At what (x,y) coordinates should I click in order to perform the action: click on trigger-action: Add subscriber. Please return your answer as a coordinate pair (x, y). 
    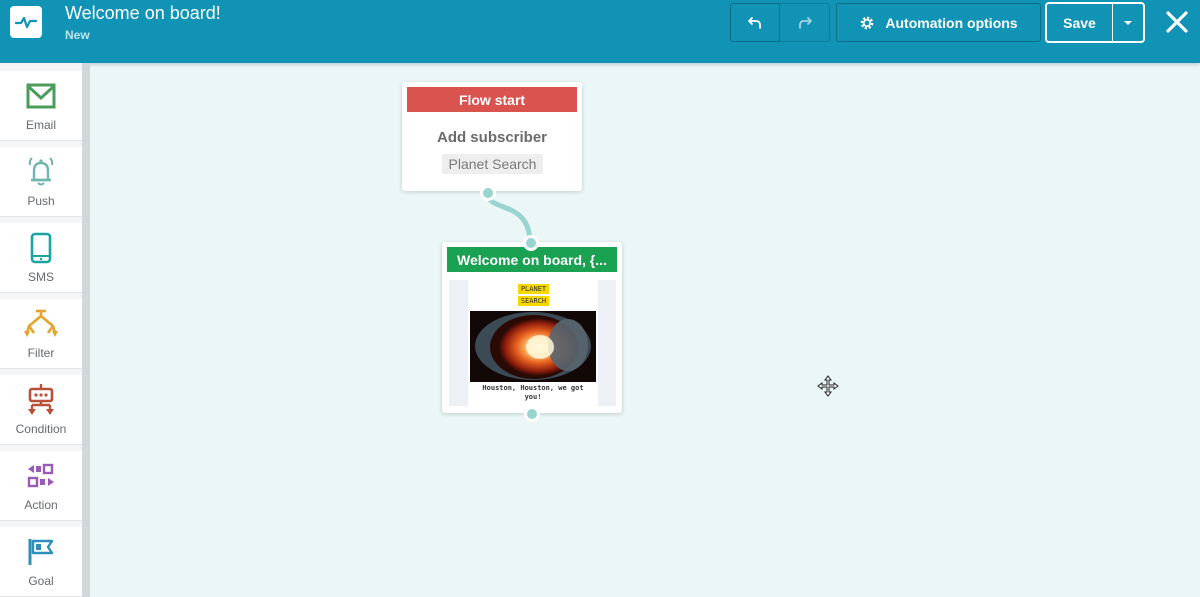
    Looking at the image, I should click on (492, 137).